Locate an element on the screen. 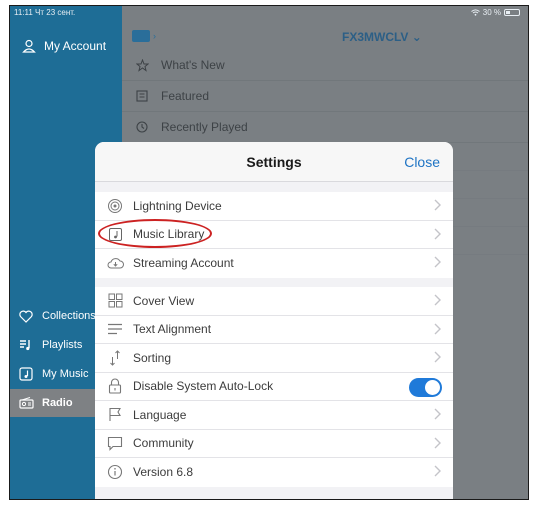 The width and height of the screenshot is (538, 506). top-bar: › FX3MWCLV ⌄ is located at coordinates (325, 35).